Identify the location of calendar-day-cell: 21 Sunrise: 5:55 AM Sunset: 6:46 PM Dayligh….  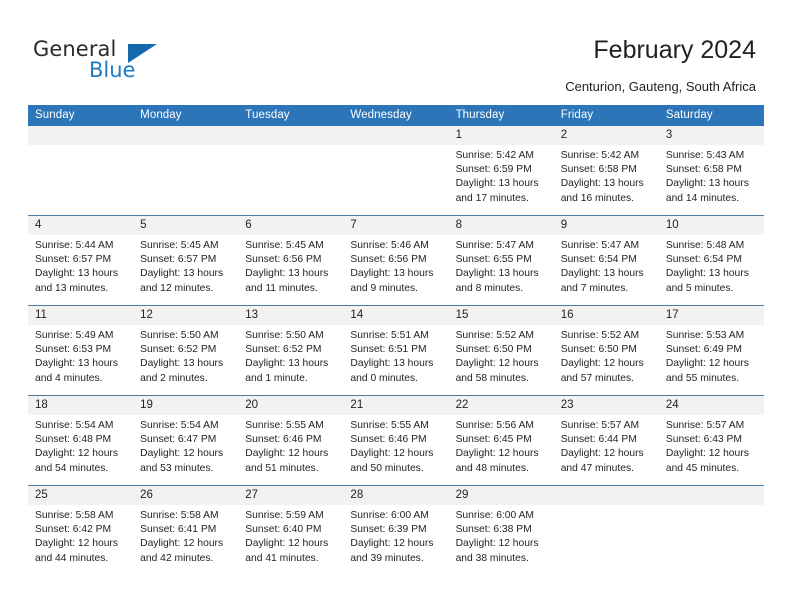
(396, 440).